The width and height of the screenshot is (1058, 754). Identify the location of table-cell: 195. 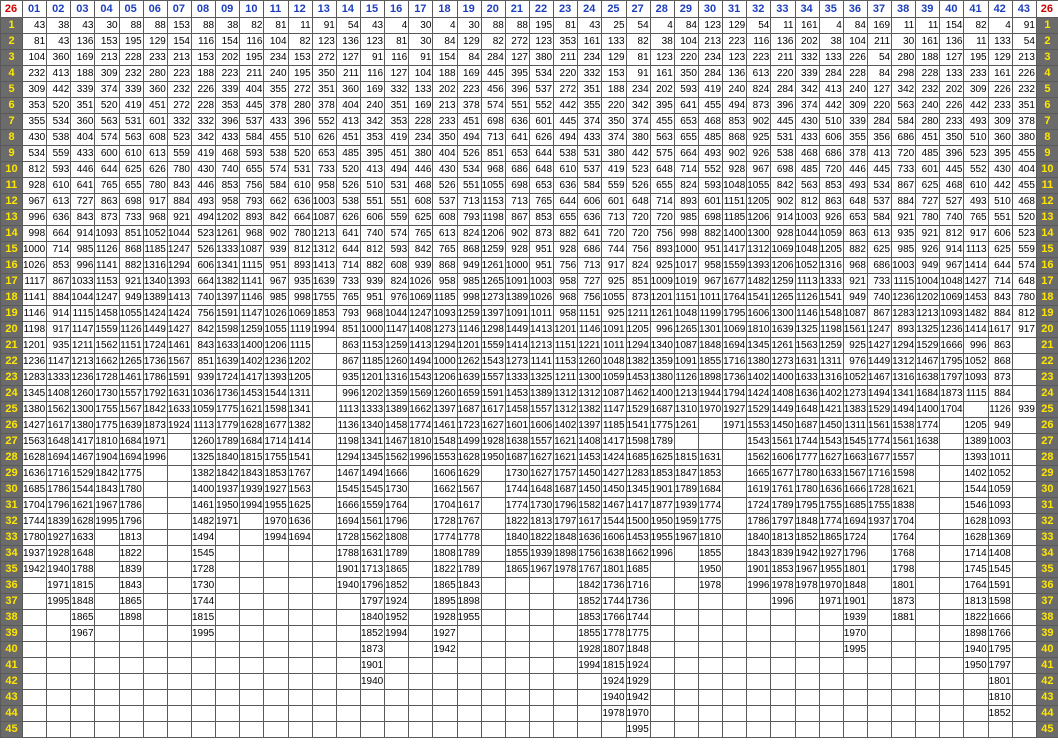
(976, 57).